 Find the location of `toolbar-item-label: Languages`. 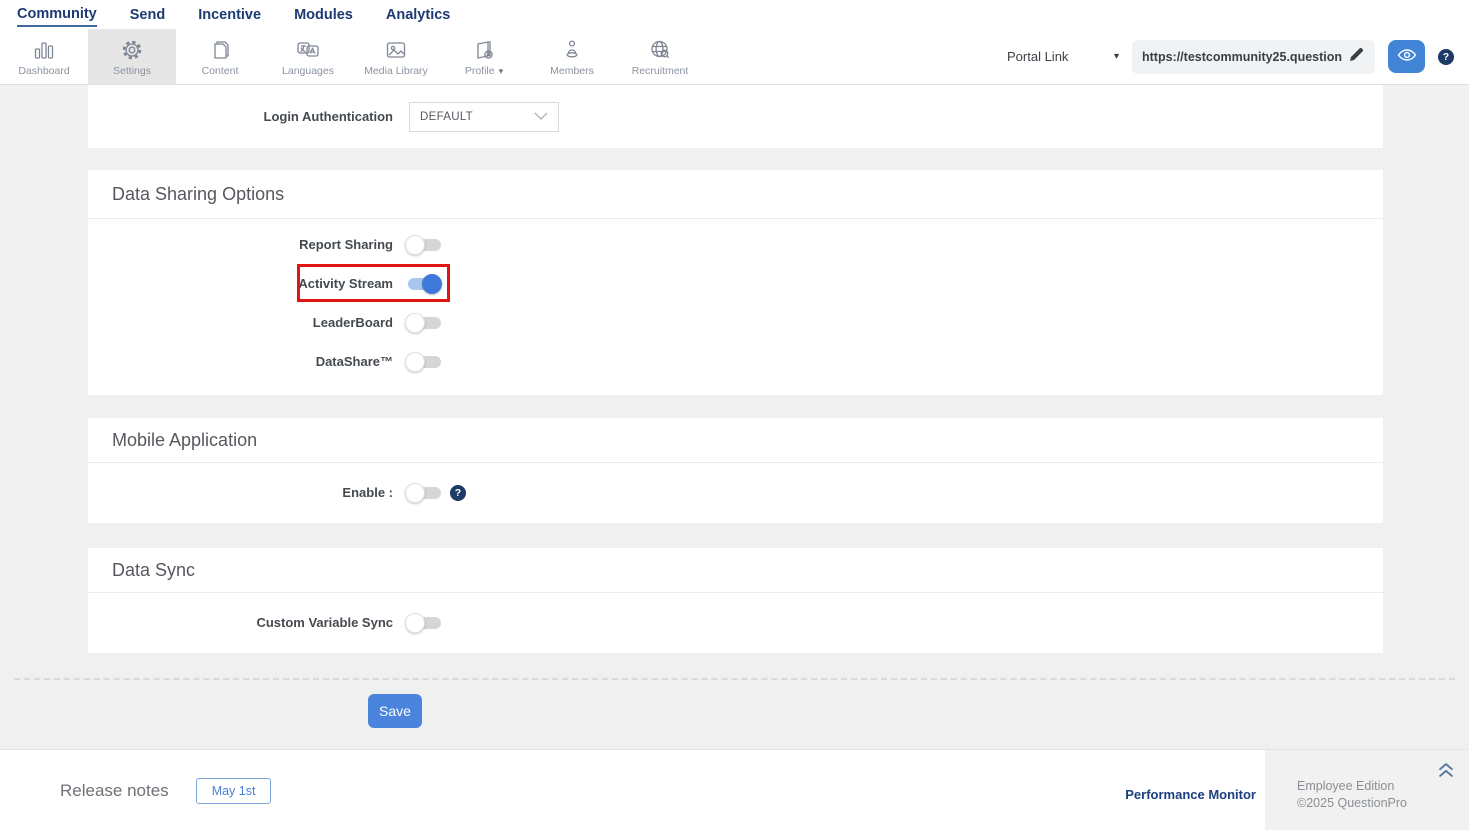

toolbar-item-label: Languages is located at coordinates (308, 71).